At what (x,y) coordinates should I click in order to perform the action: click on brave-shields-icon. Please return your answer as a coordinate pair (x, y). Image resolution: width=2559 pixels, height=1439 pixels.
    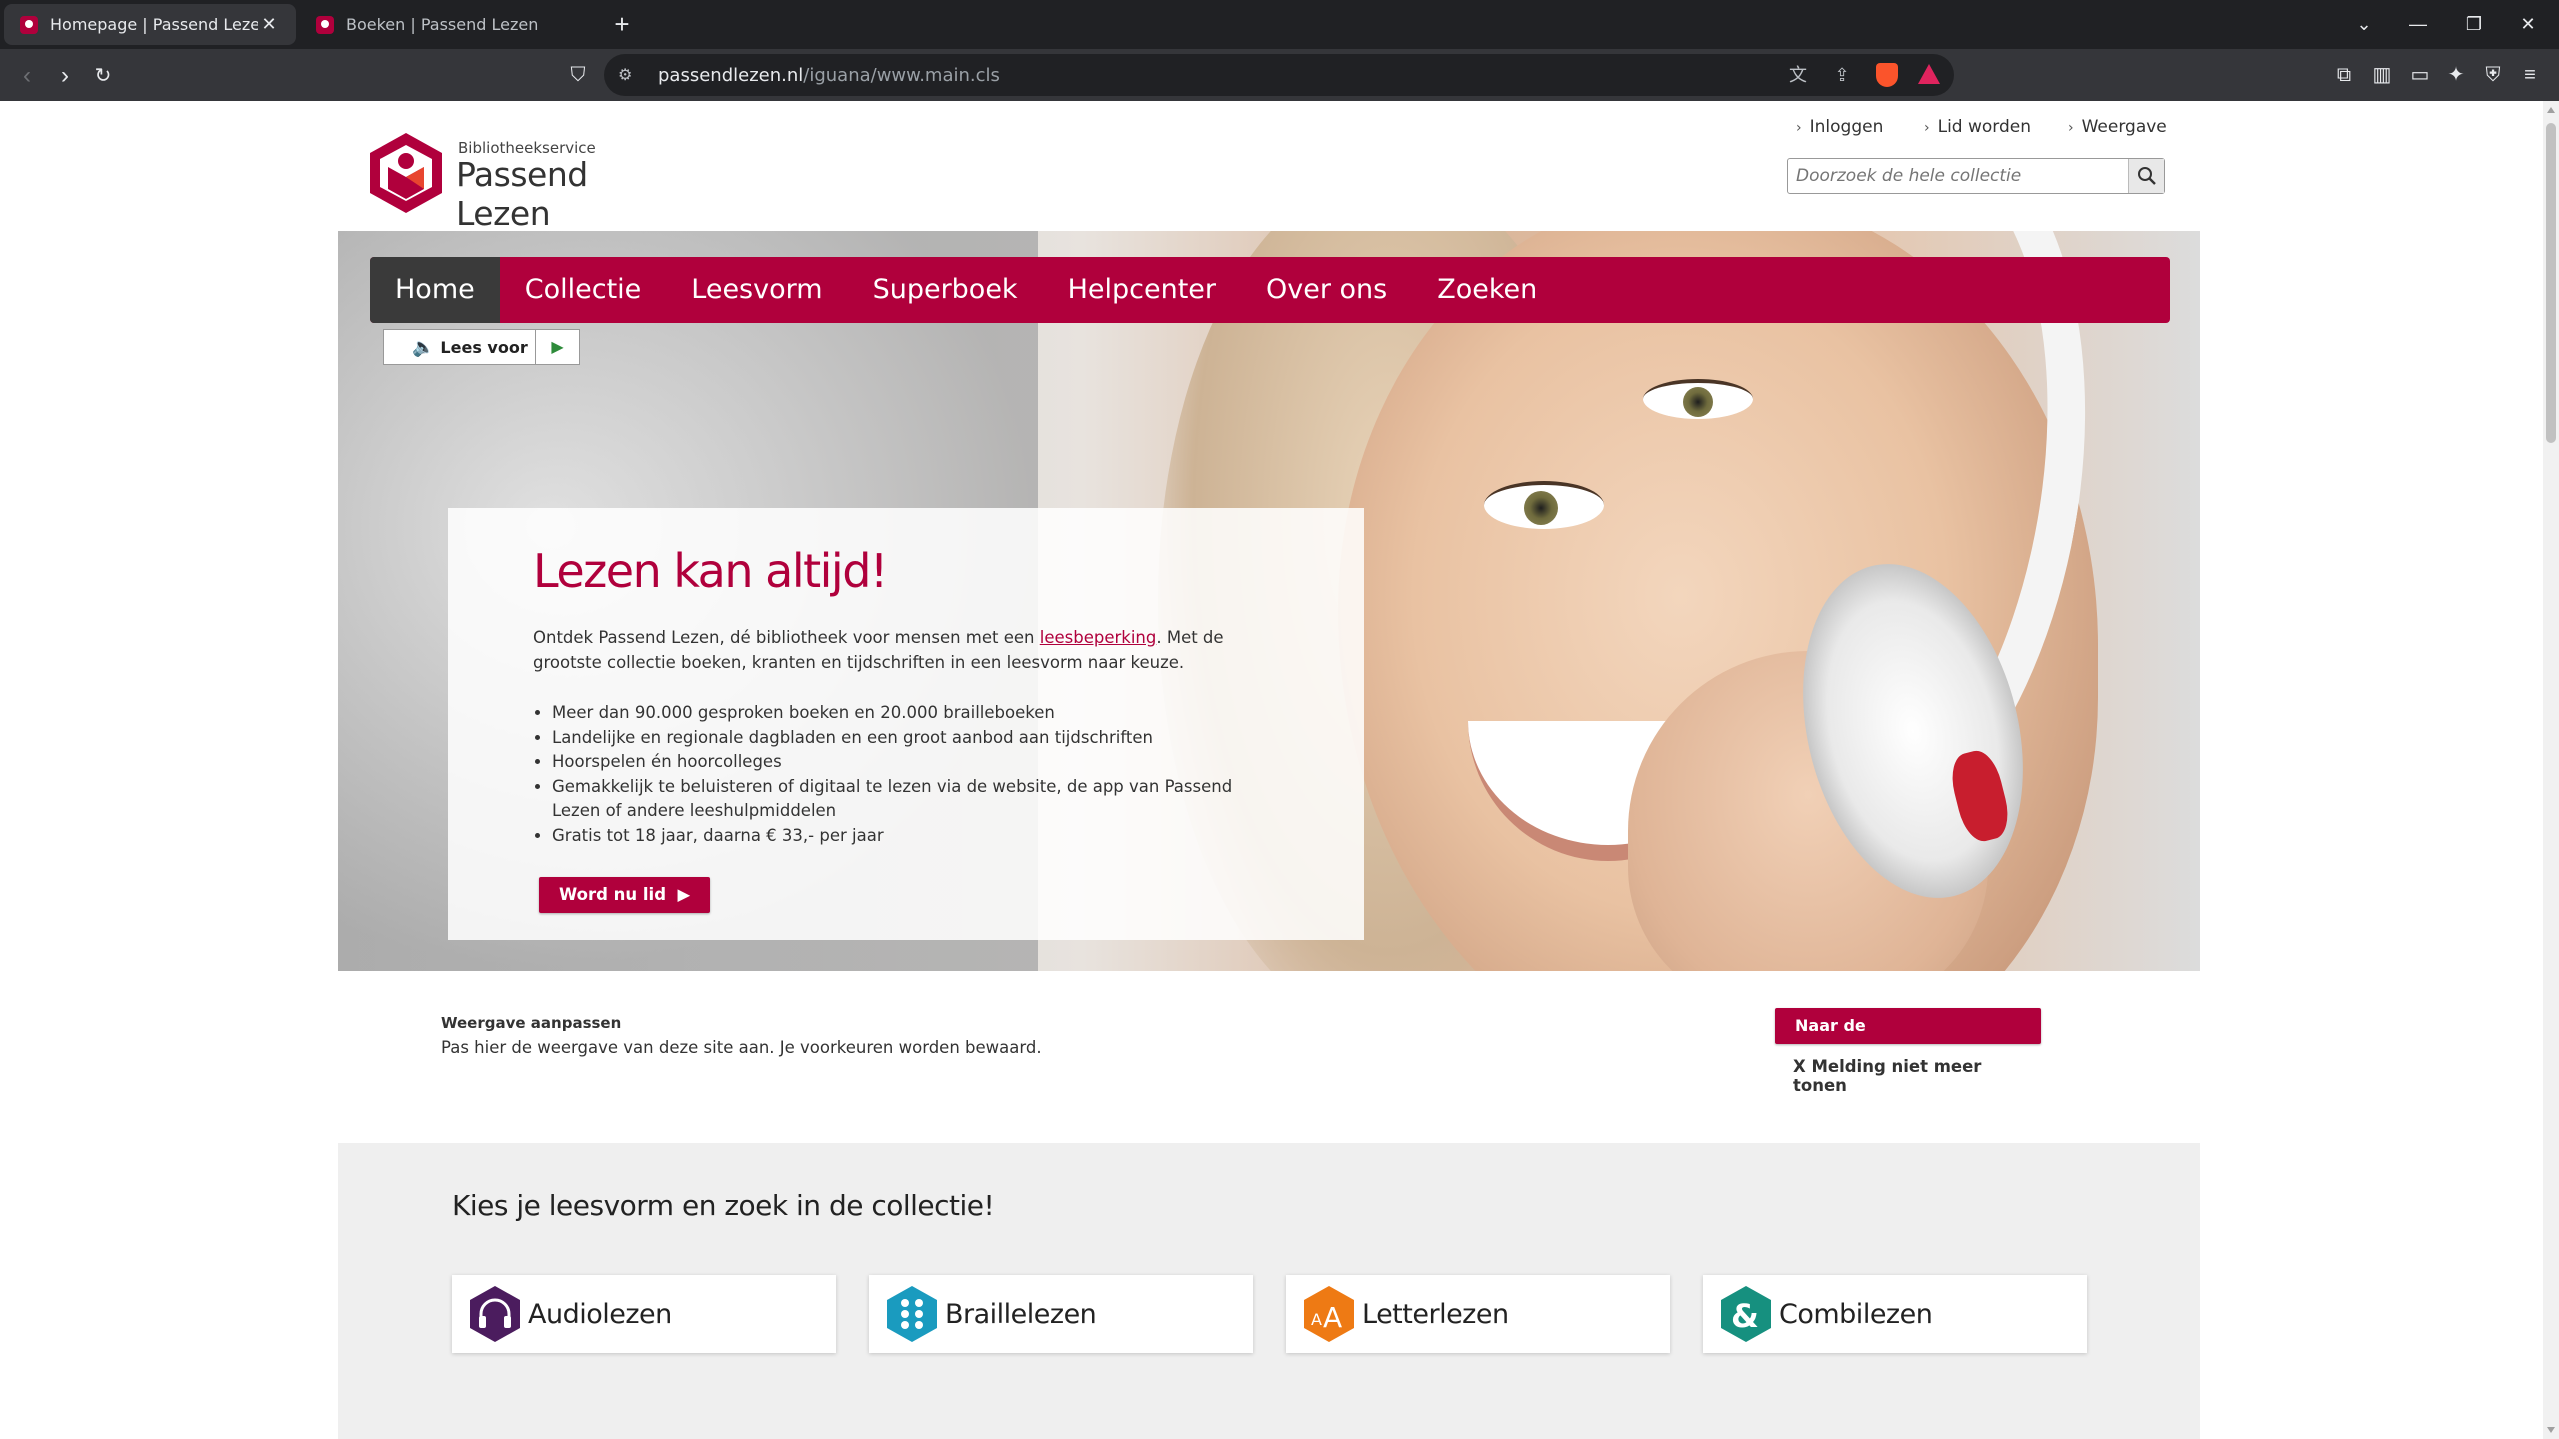
    Looking at the image, I should click on (1887, 75).